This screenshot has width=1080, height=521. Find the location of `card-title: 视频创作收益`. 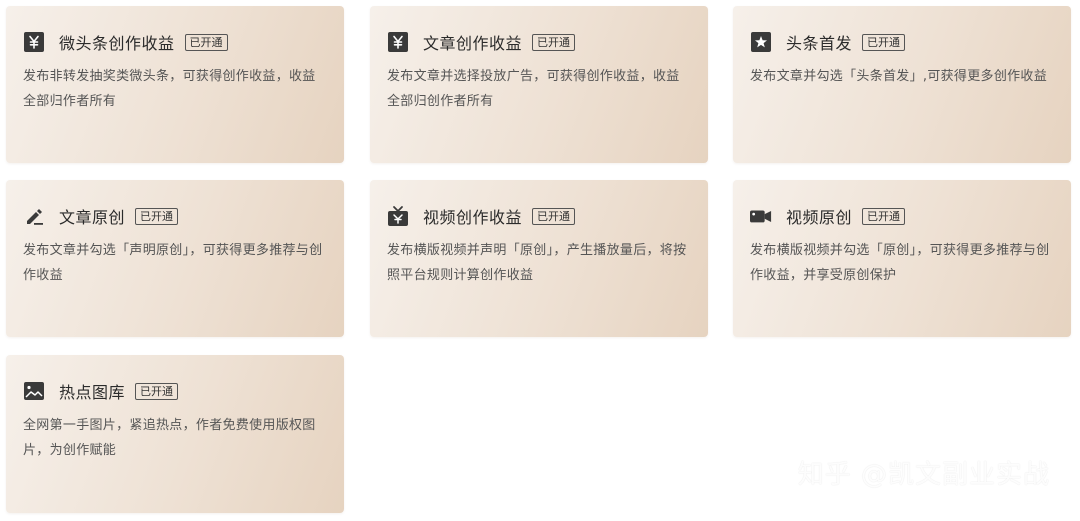

card-title: 视频创作收益 is located at coordinates (473, 217).